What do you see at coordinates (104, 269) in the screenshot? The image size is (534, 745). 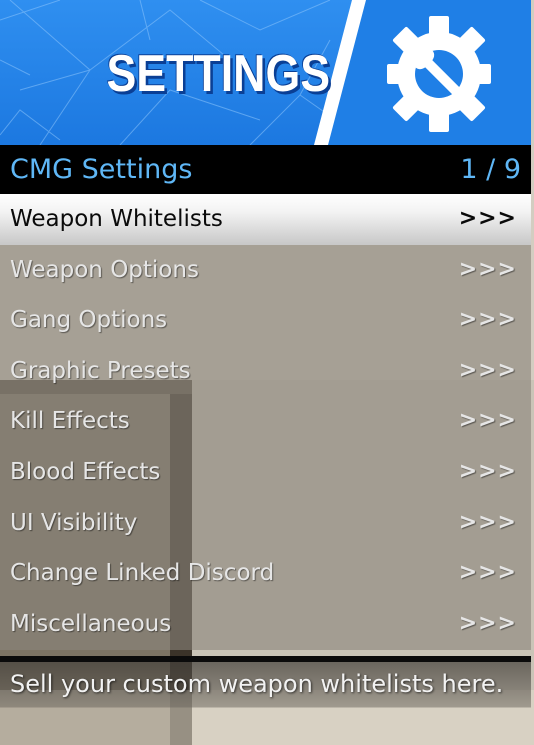 I see `menu-item-label: Weapon Options` at bounding box center [104, 269].